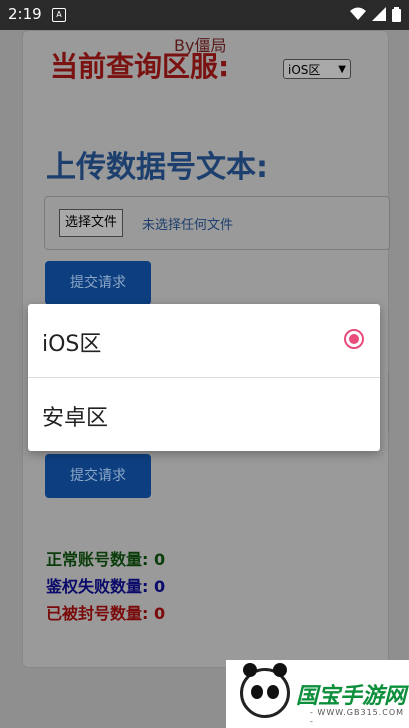 The width and height of the screenshot is (409, 728). Describe the element at coordinates (140, 66) in the screenshot. I see `region-title: 当前查询区服:` at that location.